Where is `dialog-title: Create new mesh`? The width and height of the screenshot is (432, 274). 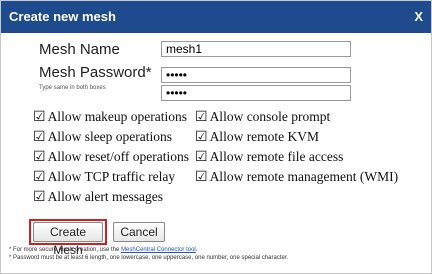
dialog-title: Create new mesh is located at coordinates (62, 16).